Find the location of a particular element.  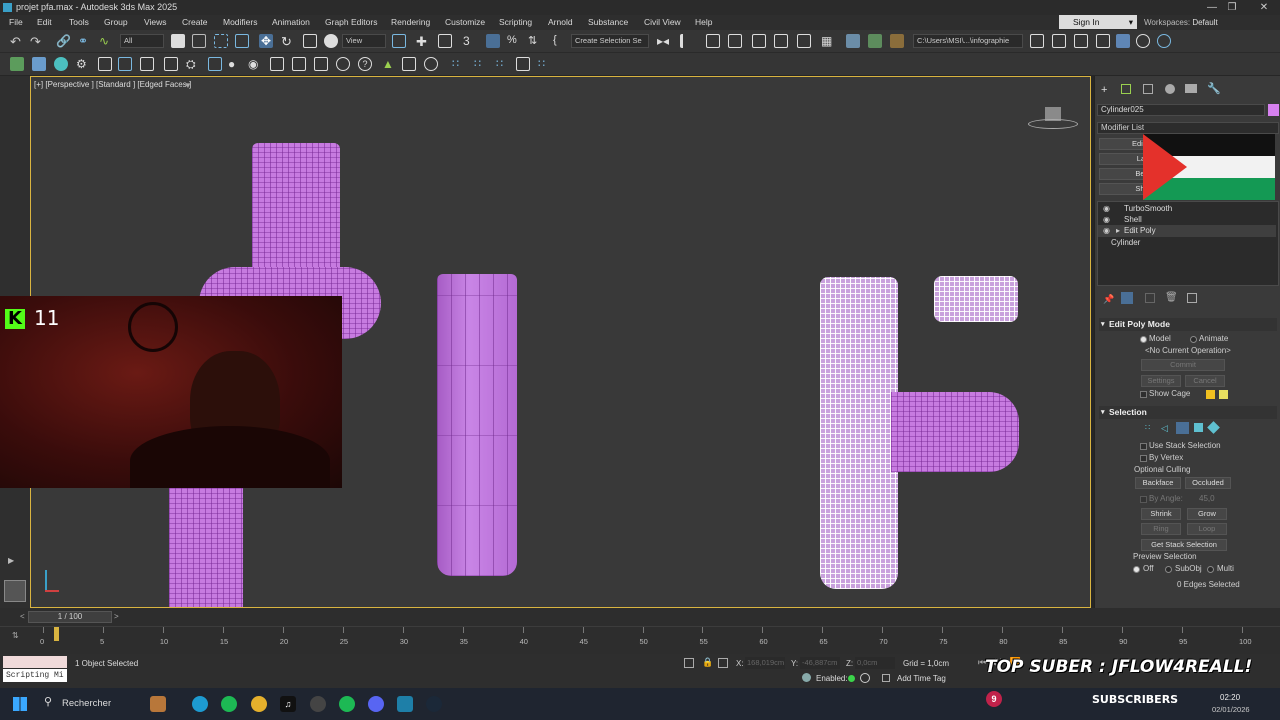

display-tab-icon is located at coordinates (1191, 88).